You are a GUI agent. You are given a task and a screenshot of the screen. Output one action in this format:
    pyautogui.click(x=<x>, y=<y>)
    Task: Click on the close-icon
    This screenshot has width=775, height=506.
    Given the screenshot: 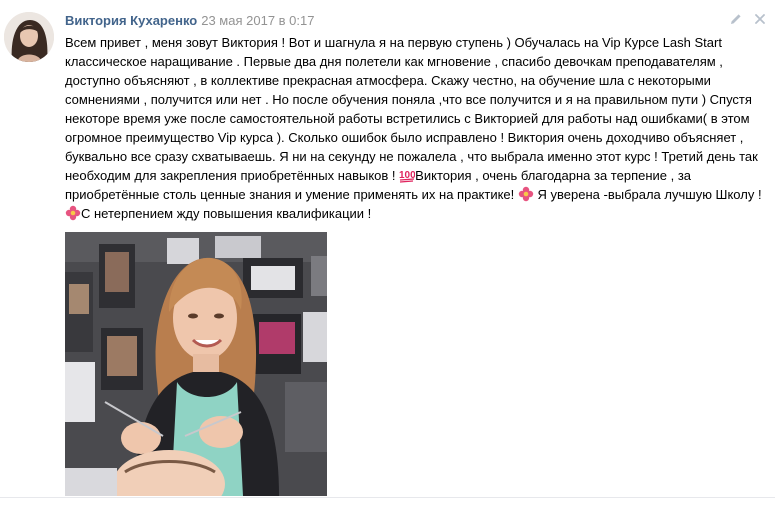 What is the action you would take?
    pyautogui.click(x=760, y=19)
    